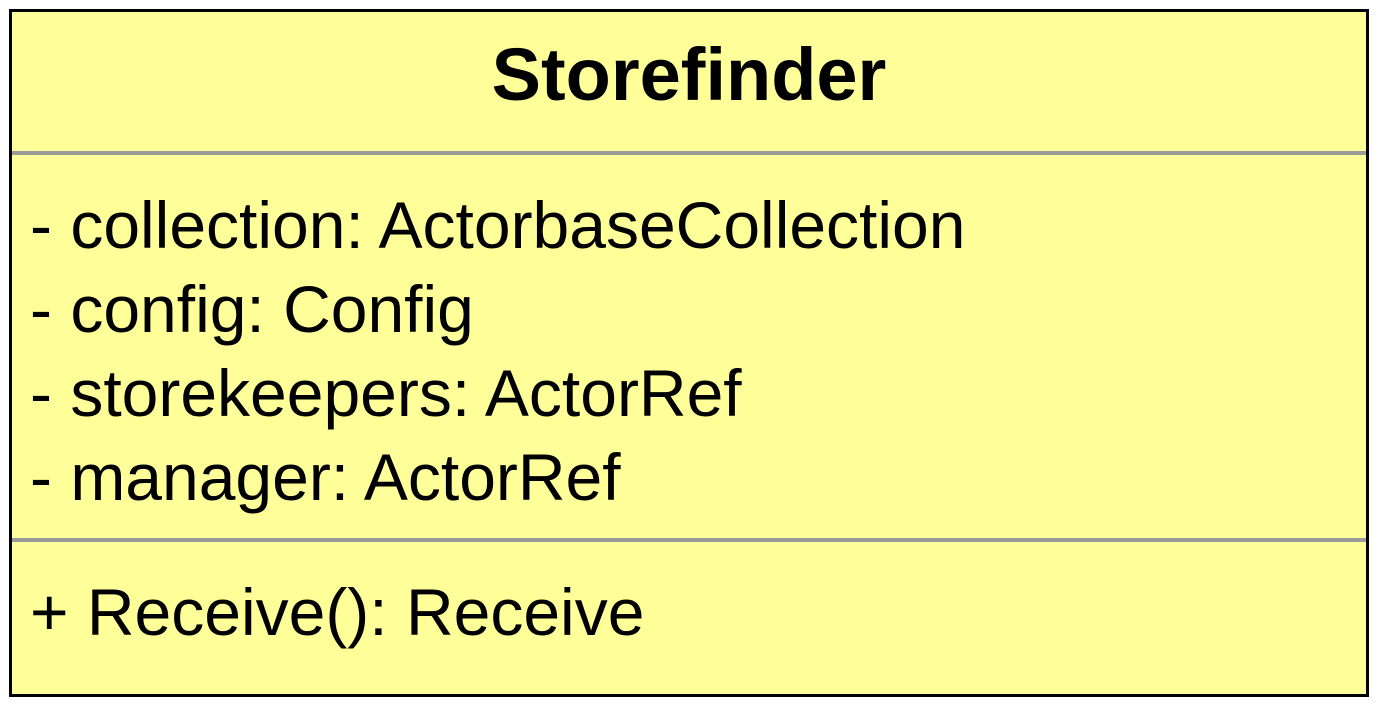 This screenshot has width=1378, height=708. What do you see at coordinates (386, 393) in the screenshot?
I see `attribute-storekeepers: - storekeepers: ActorRef` at bounding box center [386, 393].